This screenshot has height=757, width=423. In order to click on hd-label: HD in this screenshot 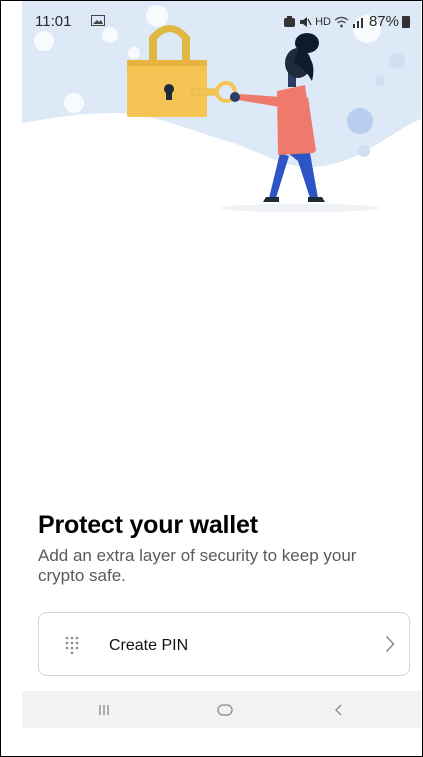, I will do `click(323, 21)`.